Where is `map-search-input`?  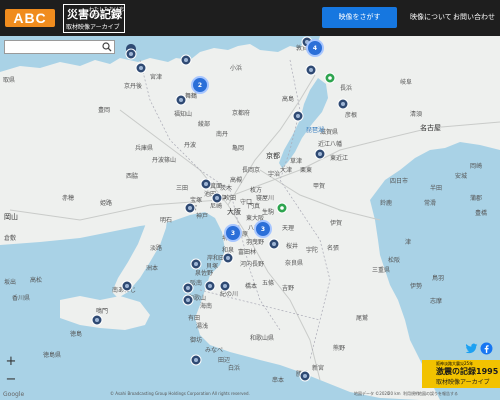 map-search-input is located at coordinates (53, 47).